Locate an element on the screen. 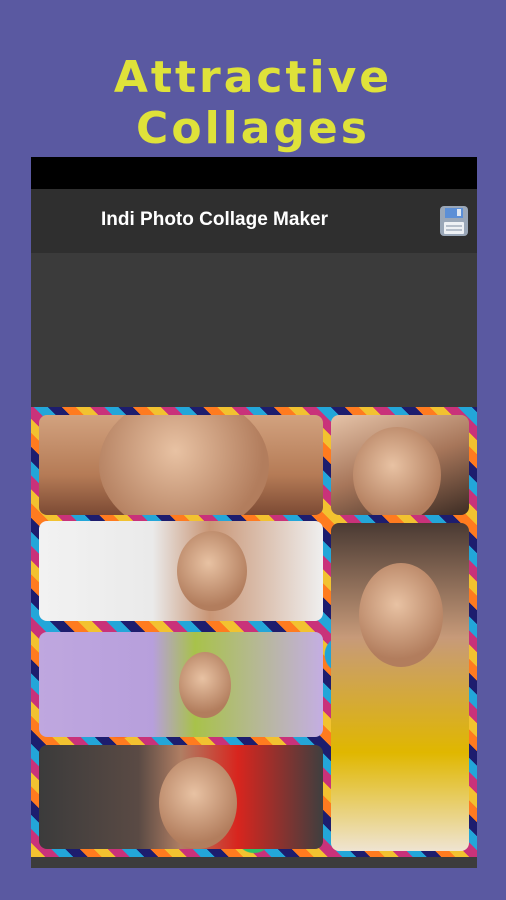 The width and height of the screenshot is (506, 900). photo-woman-white-background is located at coordinates (181, 571).